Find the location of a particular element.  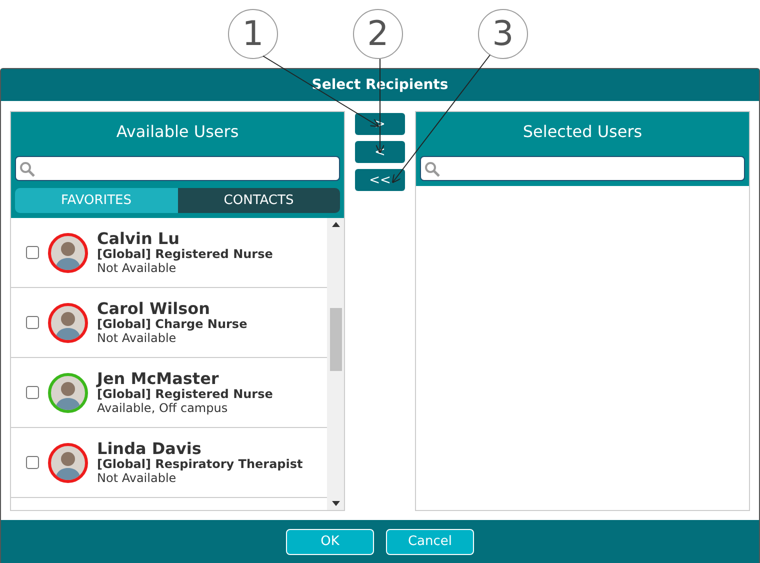

panel-title: Available Users is located at coordinates (177, 131).